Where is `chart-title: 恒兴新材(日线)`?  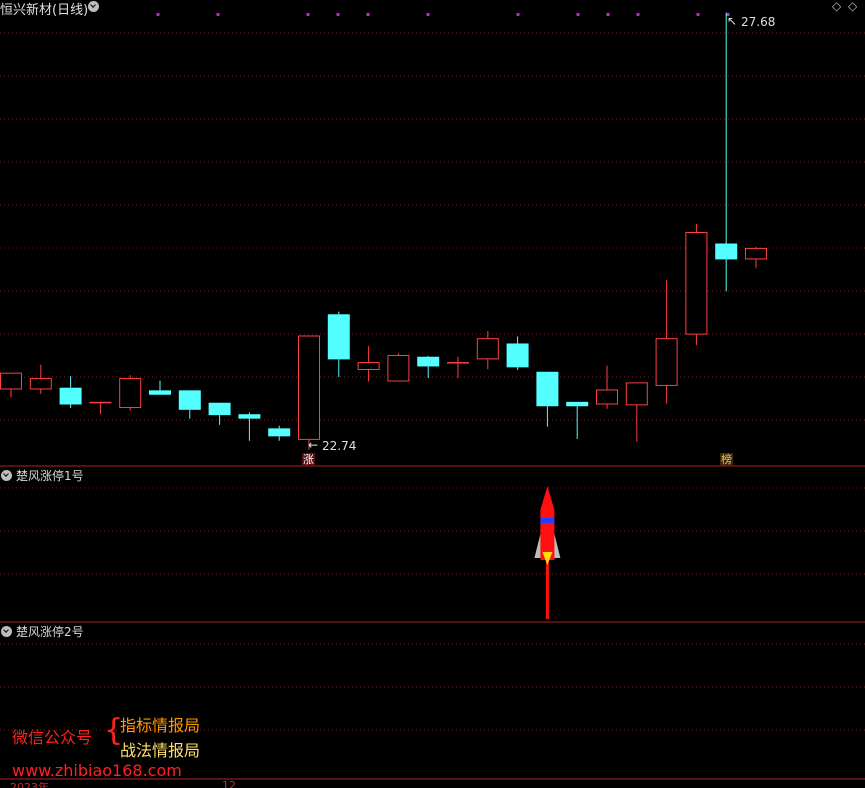 chart-title: 恒兴新材(日线) is located at coordinates (44, 10).